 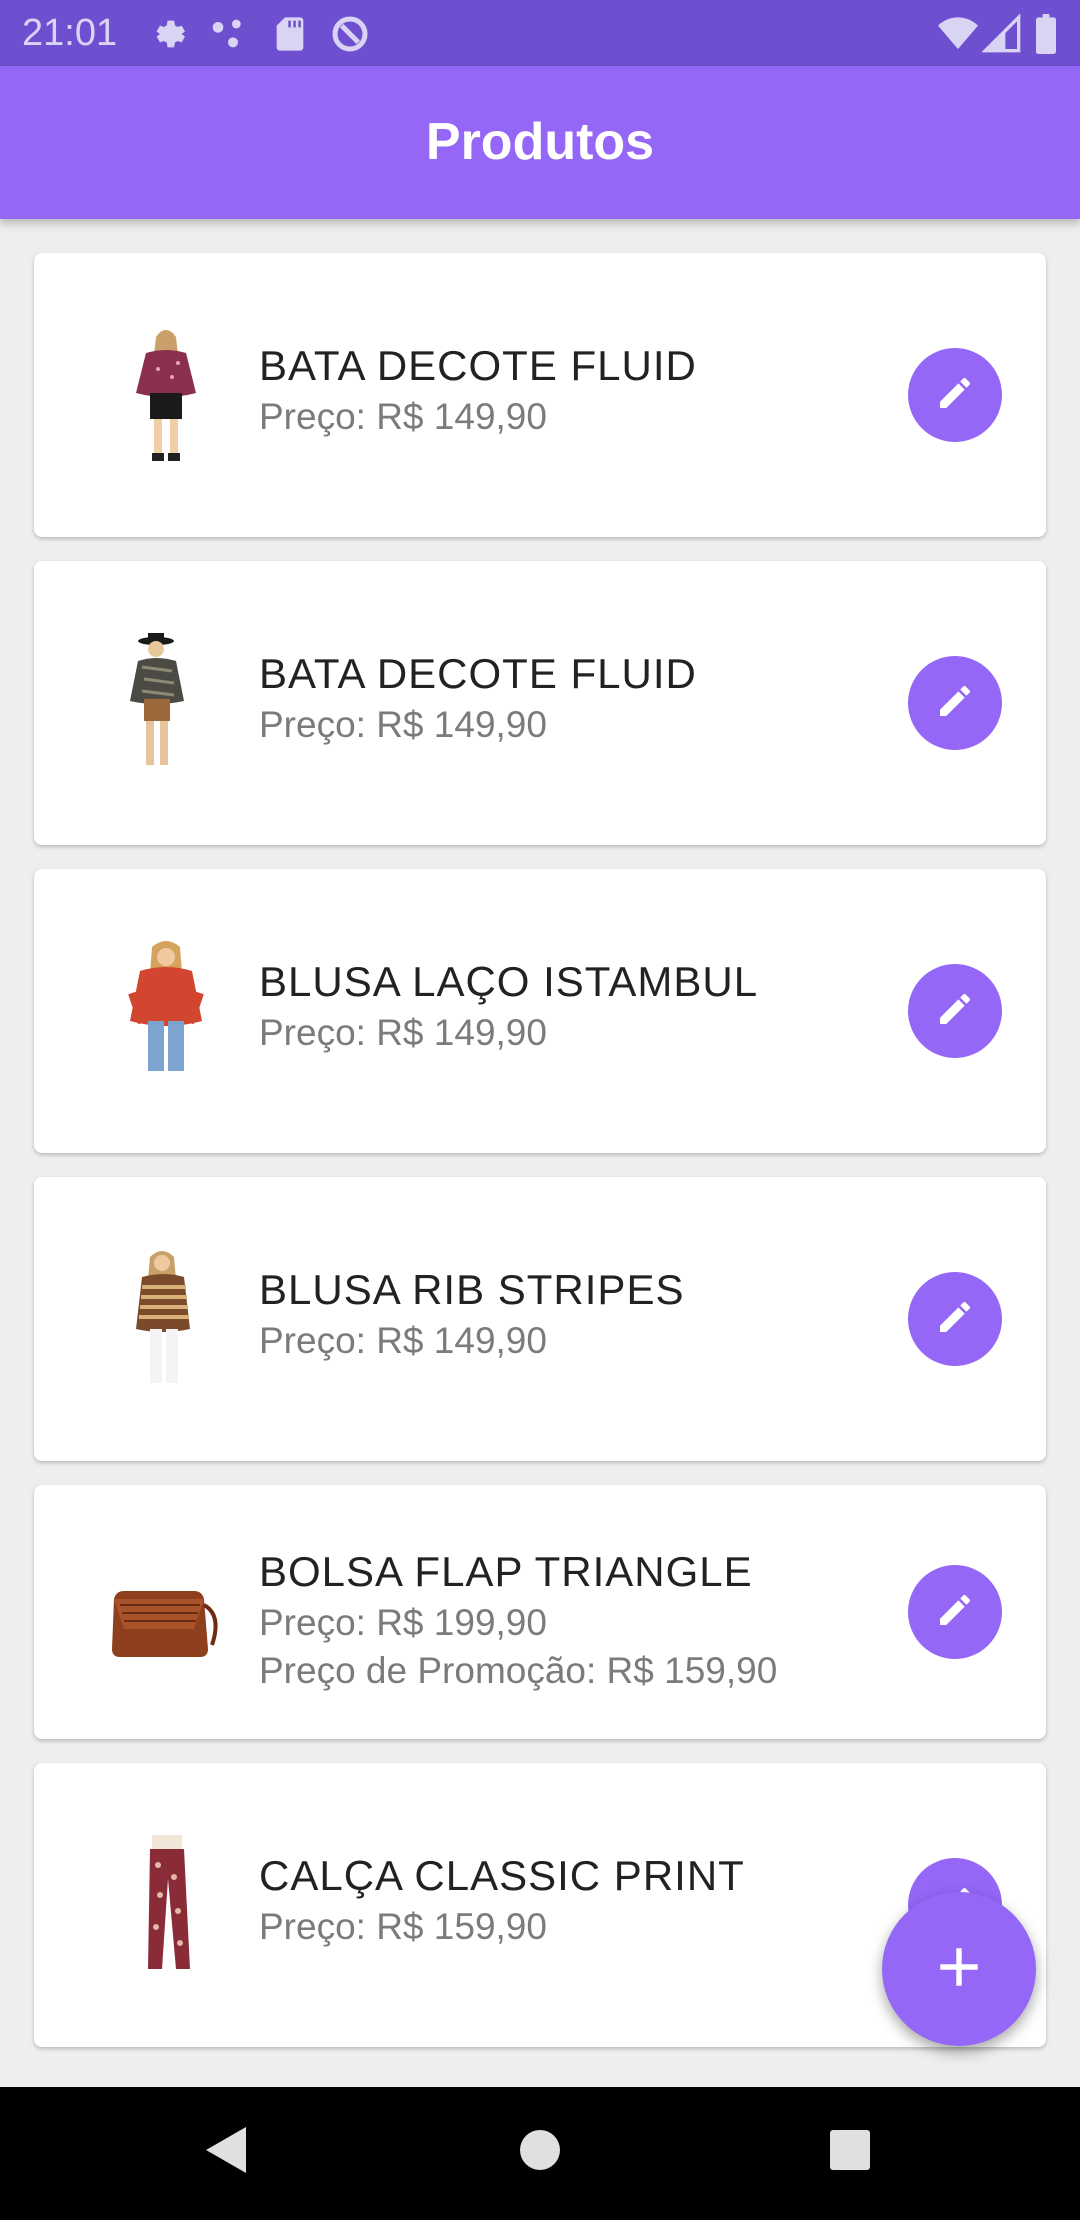 What do you see at coordinates (518, 1670) in the screenshot?
I see `product-promo-price: Preço de Promoção: R$ 159,90` at bounding box center [518, 1670].